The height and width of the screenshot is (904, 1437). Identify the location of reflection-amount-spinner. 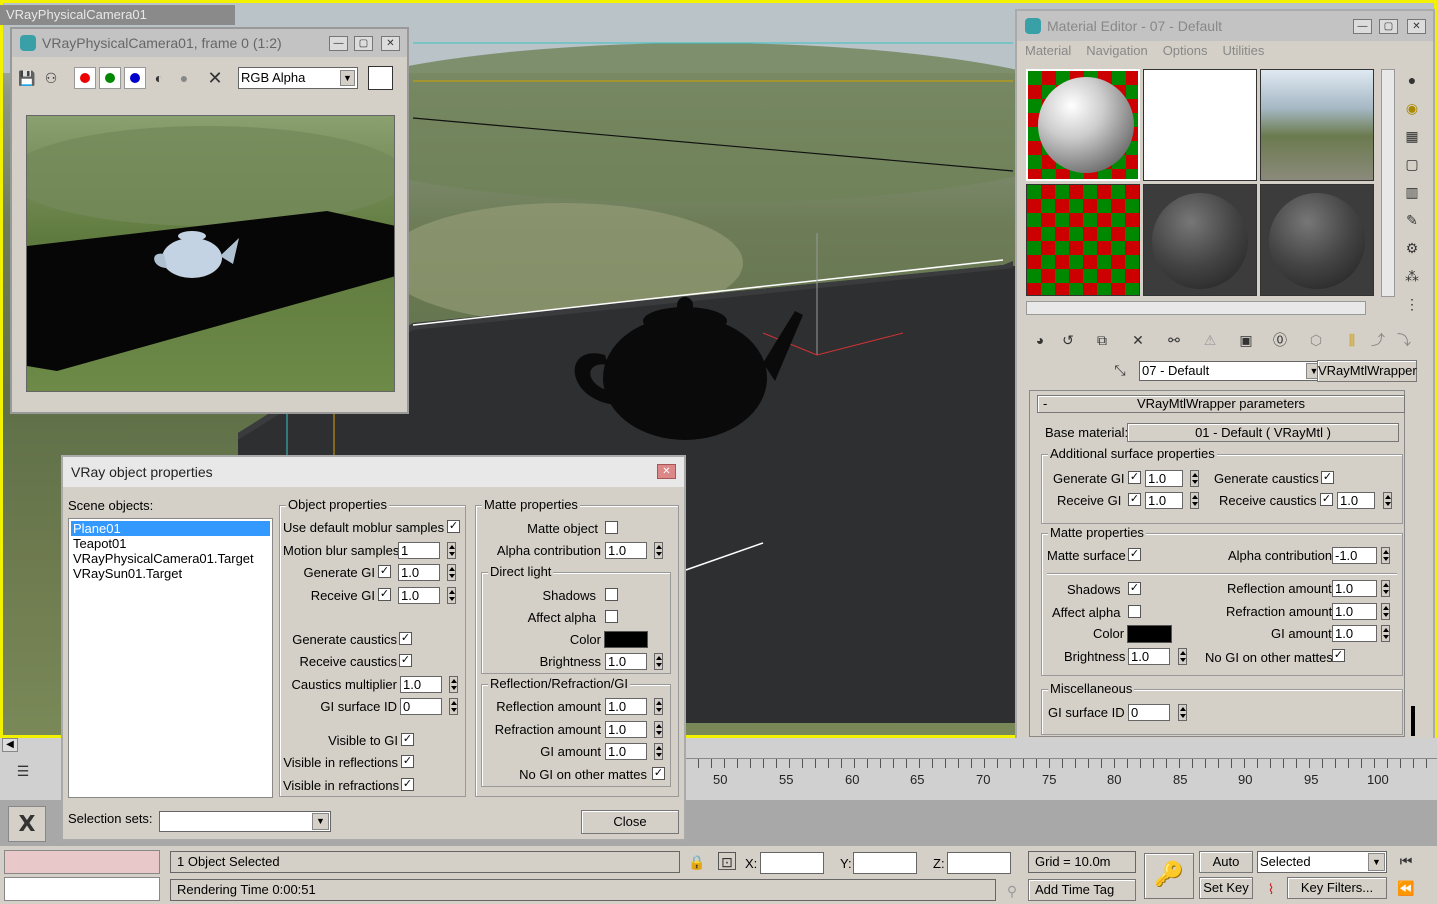
(1385, 588).